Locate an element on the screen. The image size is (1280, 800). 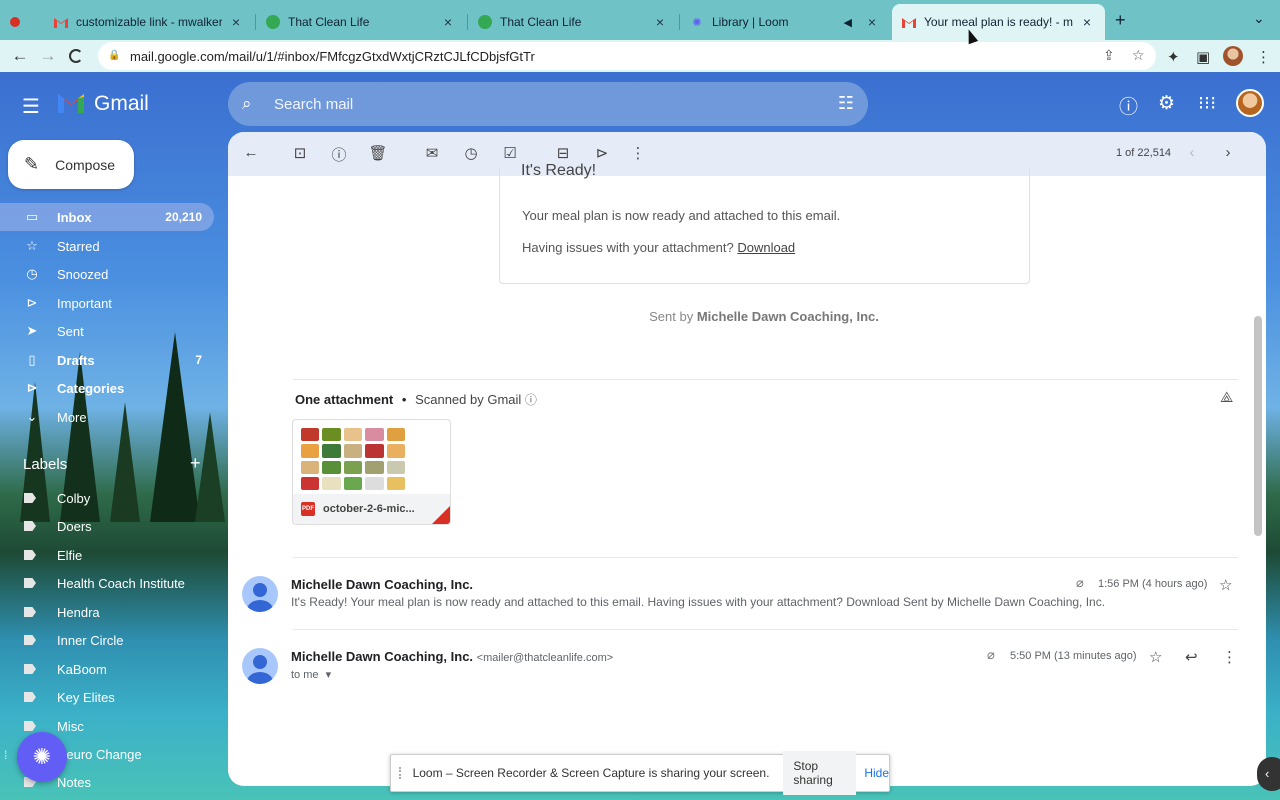
sidebar-item-more: ⌄ More is located at coordinates (107, 417).